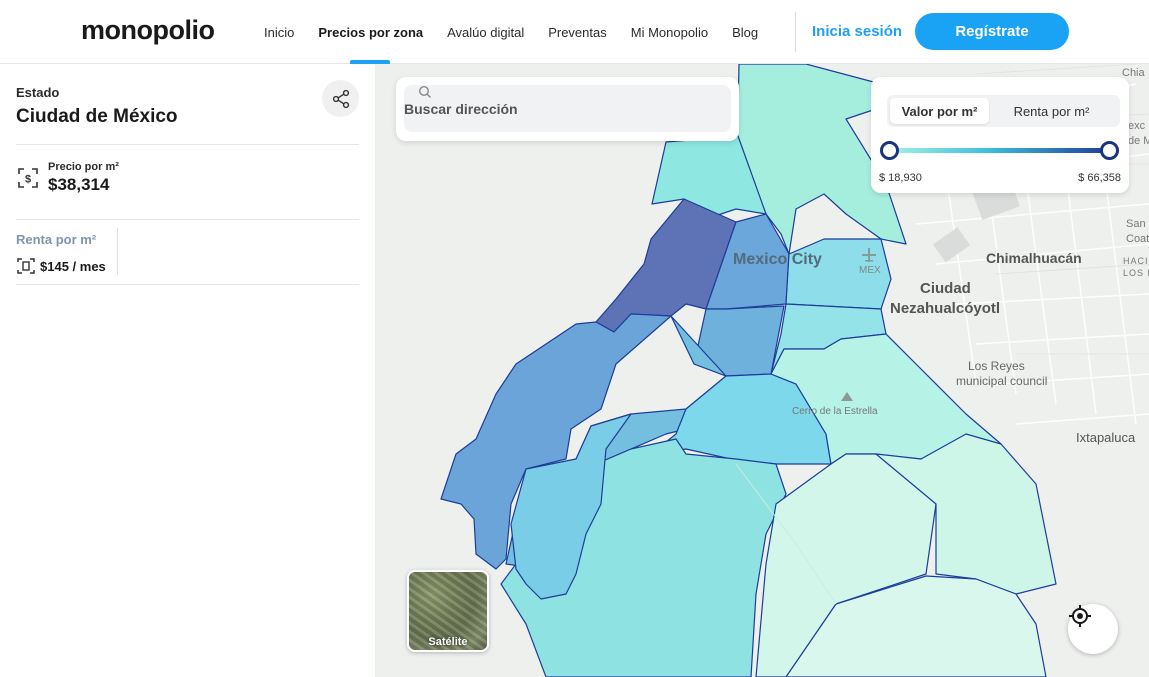 This screenshot has height=677, width=1149. What do you see at coordinates (795, 32) in the screenshot?
I see `nav-divider` at bounding box center [795, 32].